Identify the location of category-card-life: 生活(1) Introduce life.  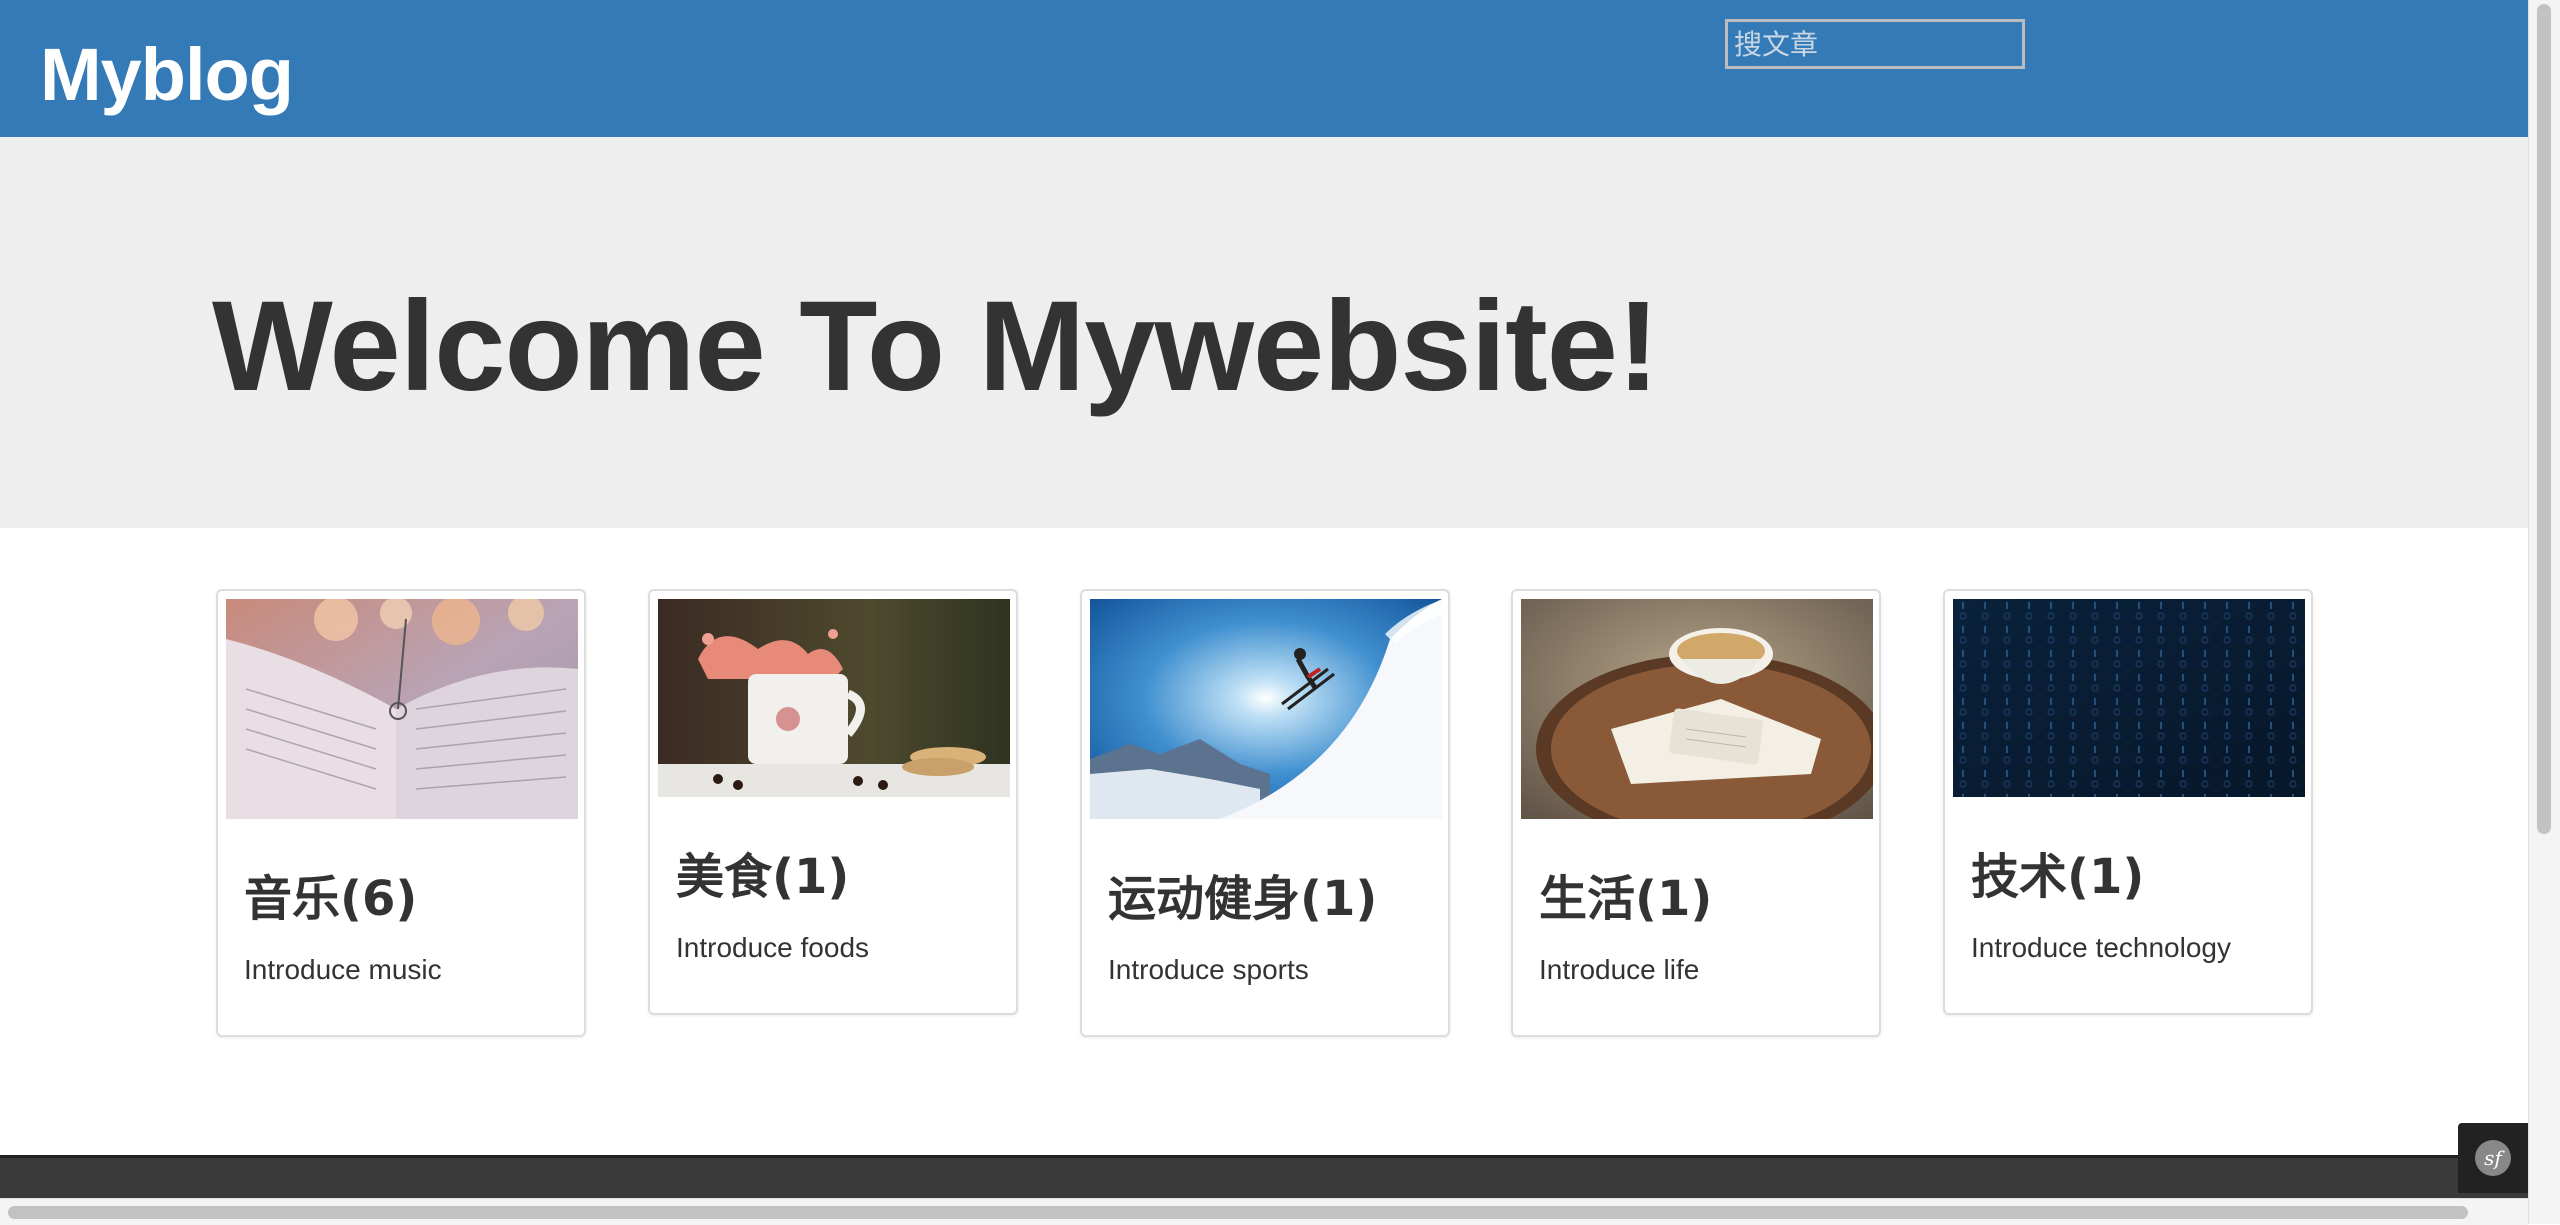
(1696, 813).